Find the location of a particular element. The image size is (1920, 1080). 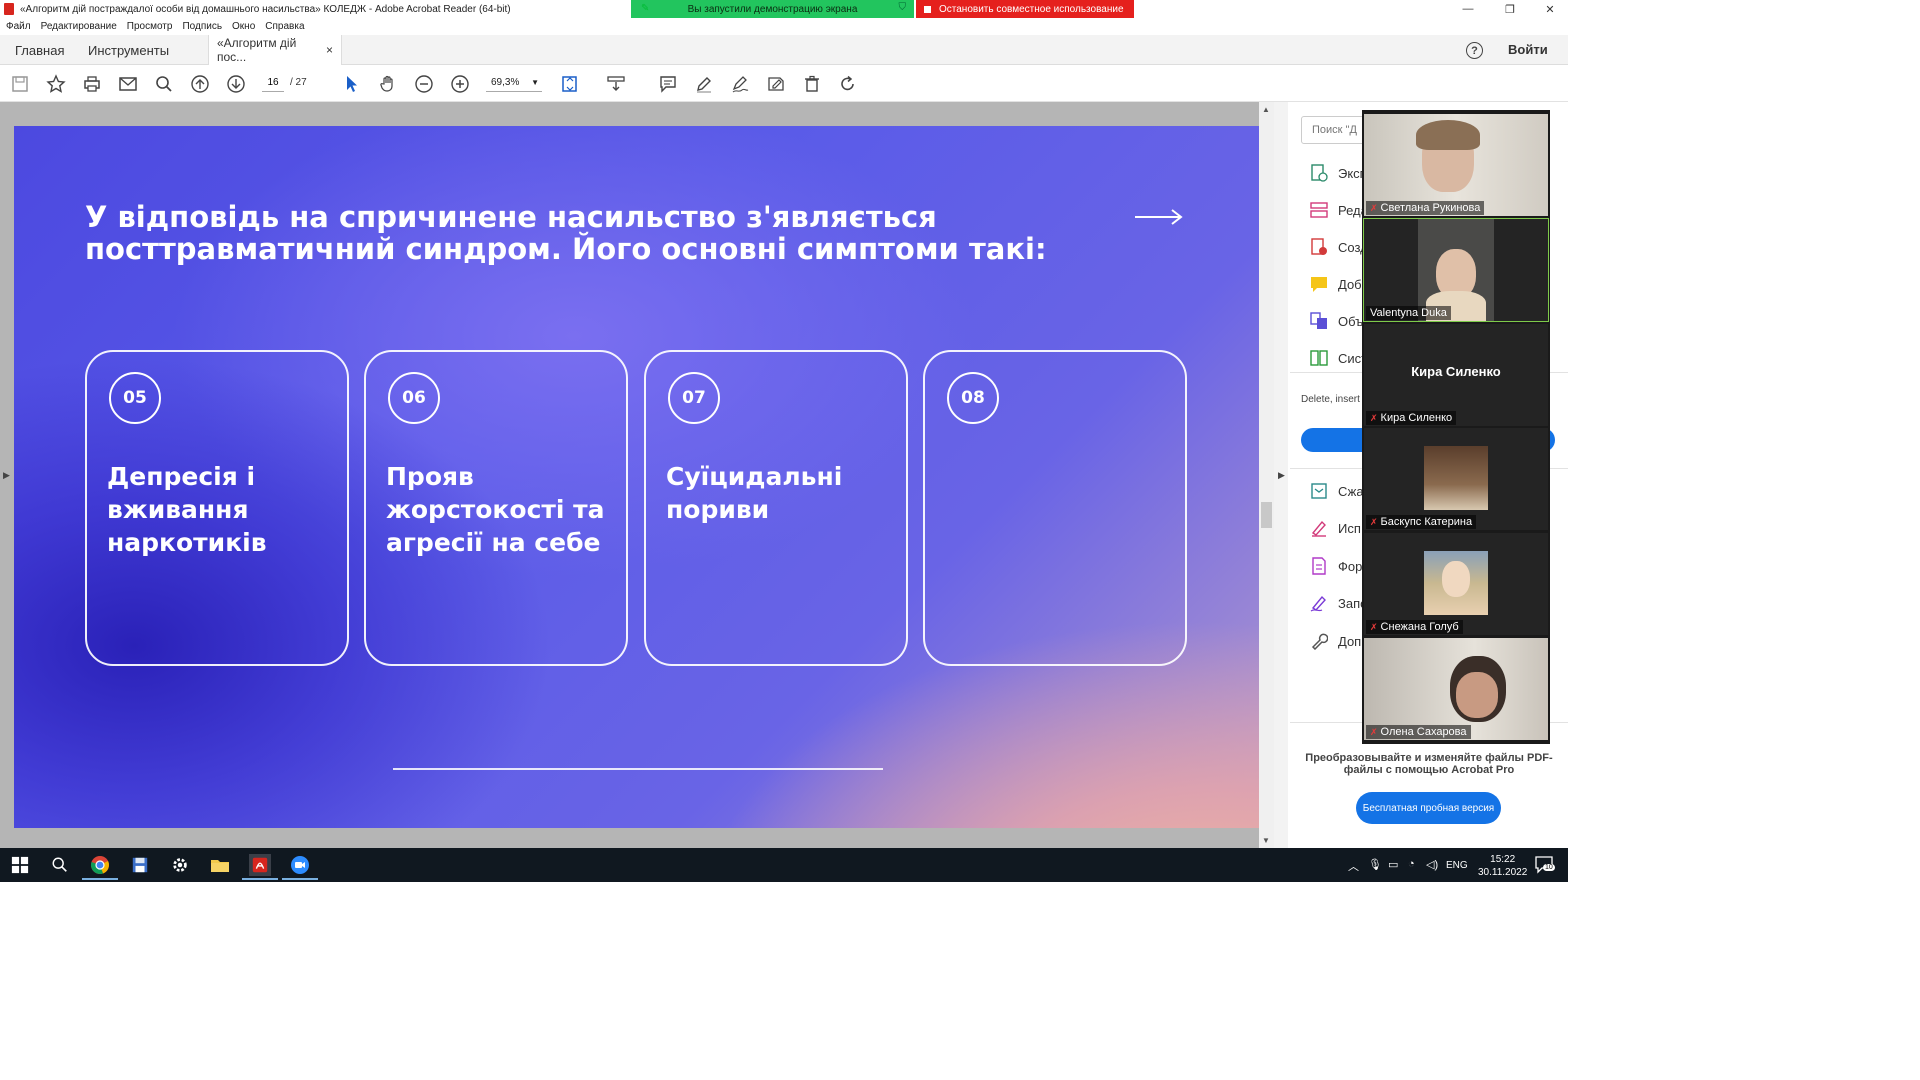

tray-chevron-up-icon: ︿ is located at coordinates (1353, 866).